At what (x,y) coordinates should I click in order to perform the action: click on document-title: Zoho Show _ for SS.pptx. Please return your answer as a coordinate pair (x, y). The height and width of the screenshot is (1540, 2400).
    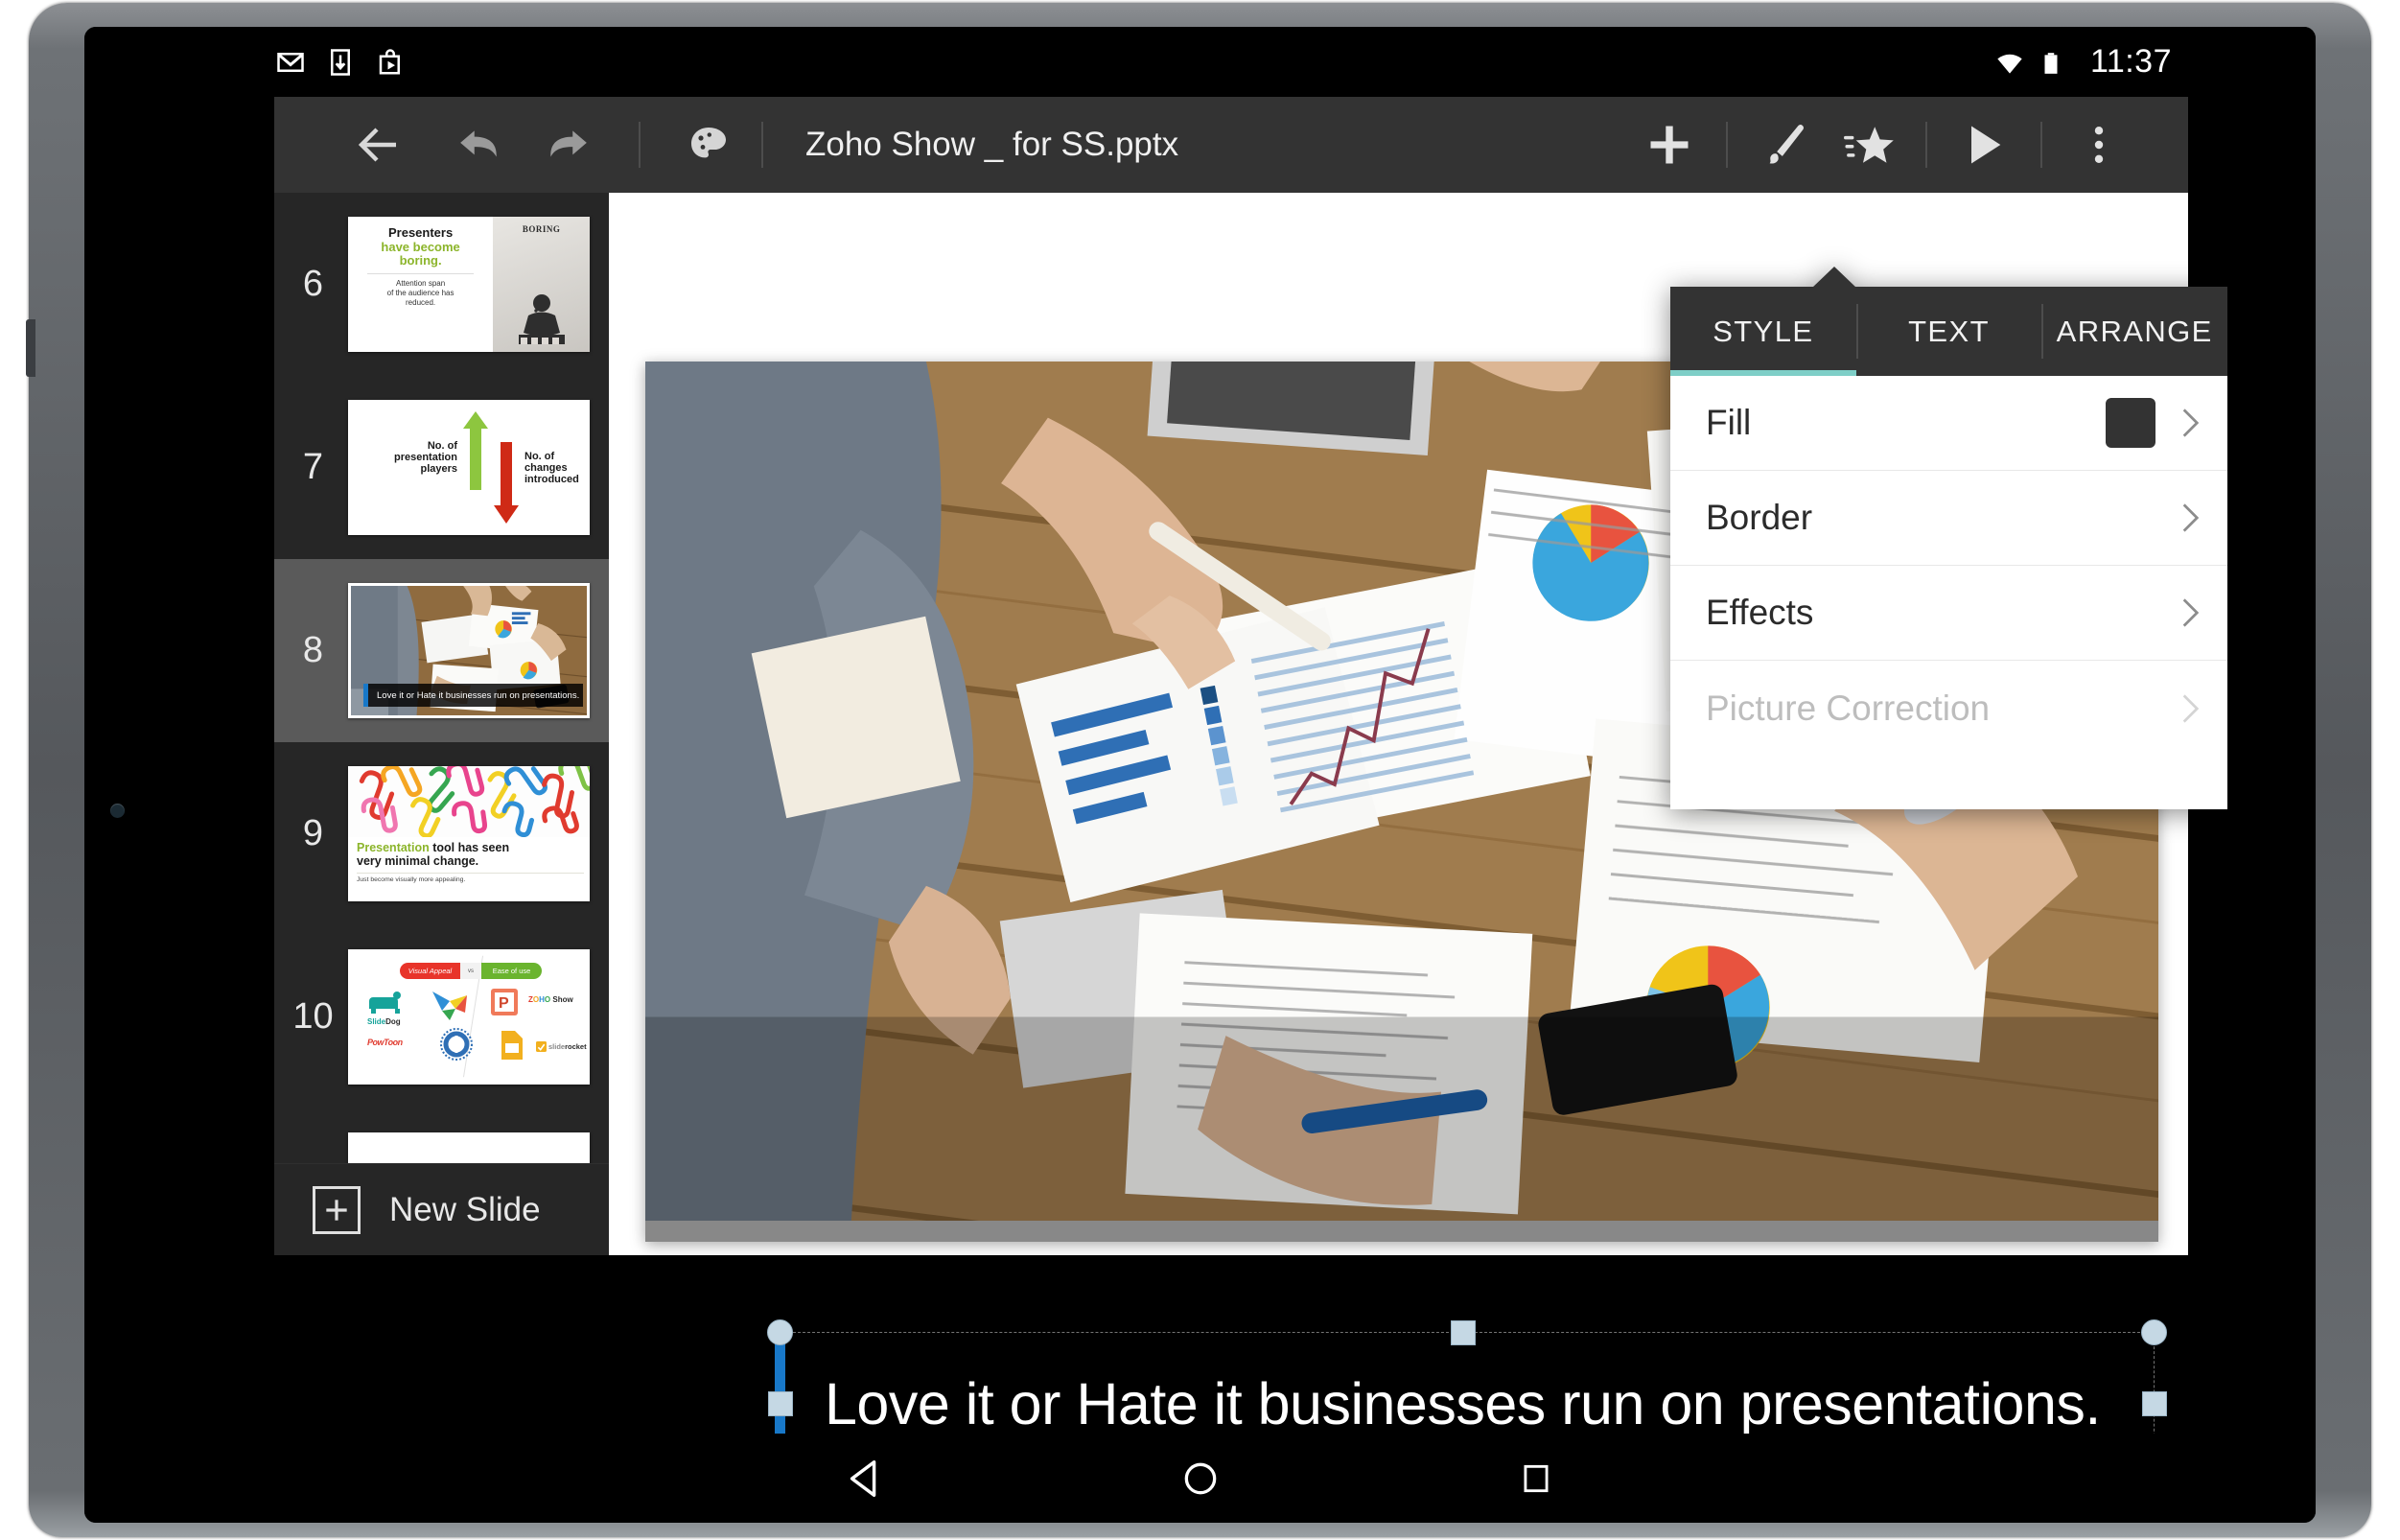
    Looking at the image, I should click on (992, 144).